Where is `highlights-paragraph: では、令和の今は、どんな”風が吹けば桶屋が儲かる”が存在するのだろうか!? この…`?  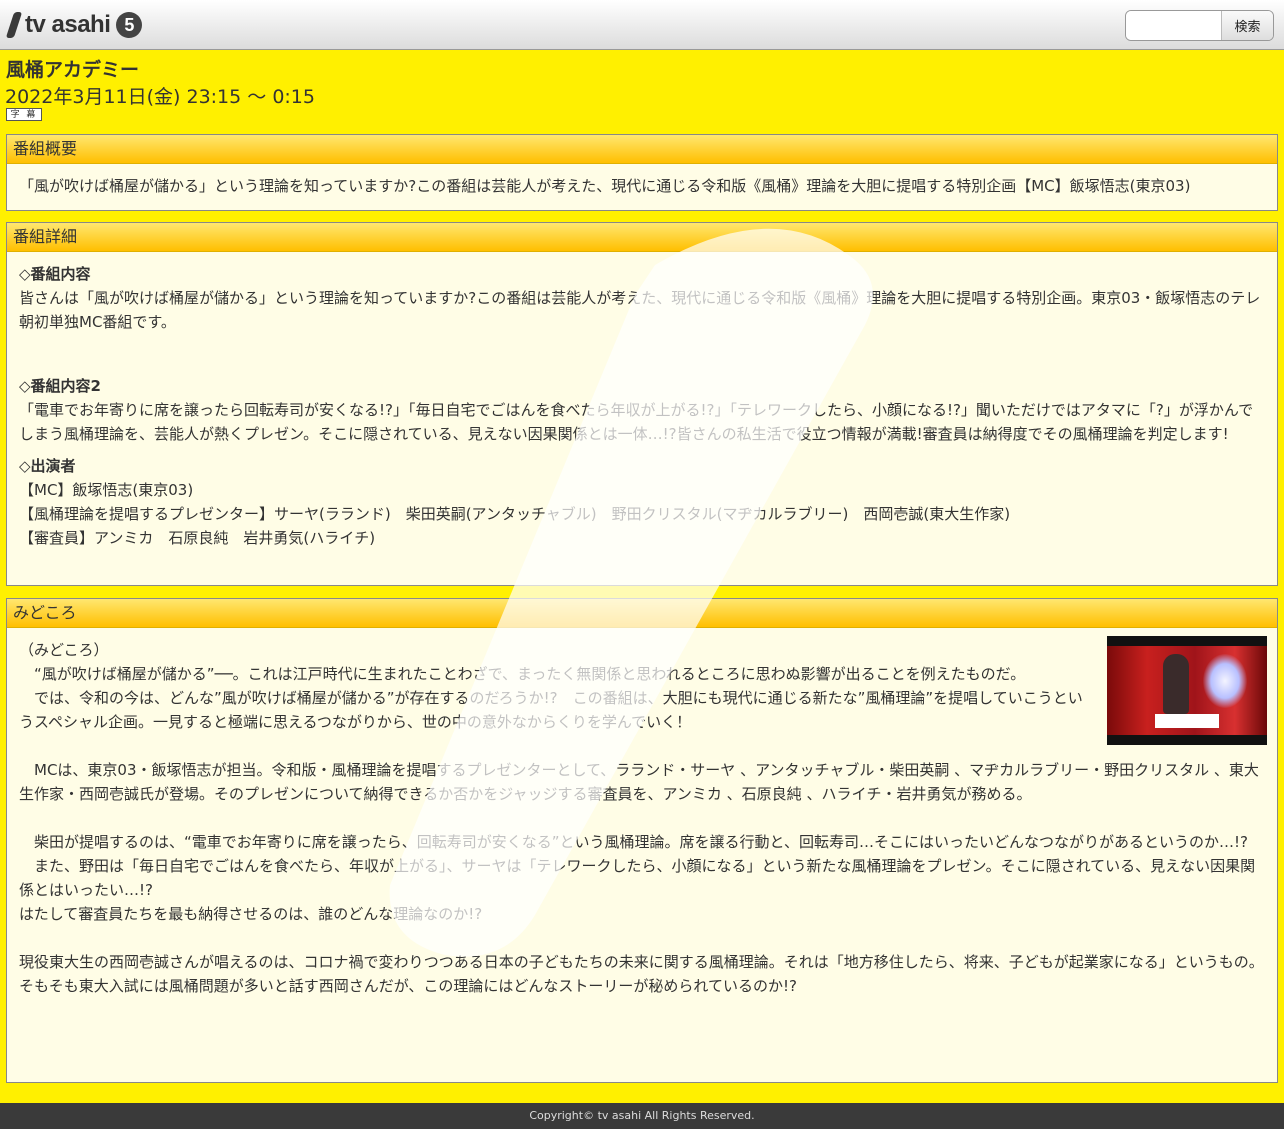
highlights-paragraph: では、令和の今は、どんな”風が吹けば桶屋が儲かる”が存在するのだろうか!? この… is located at coordinates (551, 710).